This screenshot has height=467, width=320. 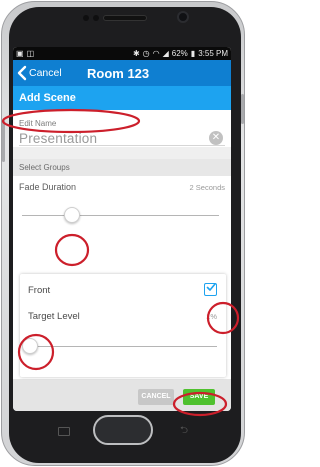 What do you see at coordinates (185, 431) in the screenshot?
I see `back-key-icon: ⮌` at bounding box center [185, 431].